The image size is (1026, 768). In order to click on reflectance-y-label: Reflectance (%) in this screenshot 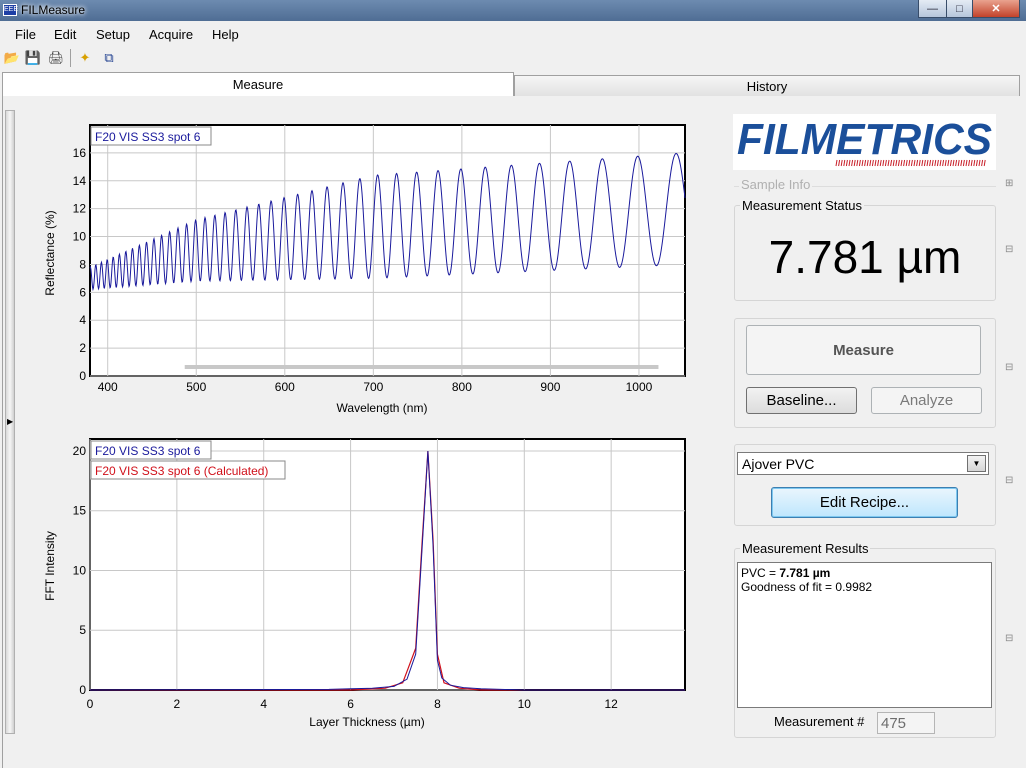, I will do `click(50, 252)`.